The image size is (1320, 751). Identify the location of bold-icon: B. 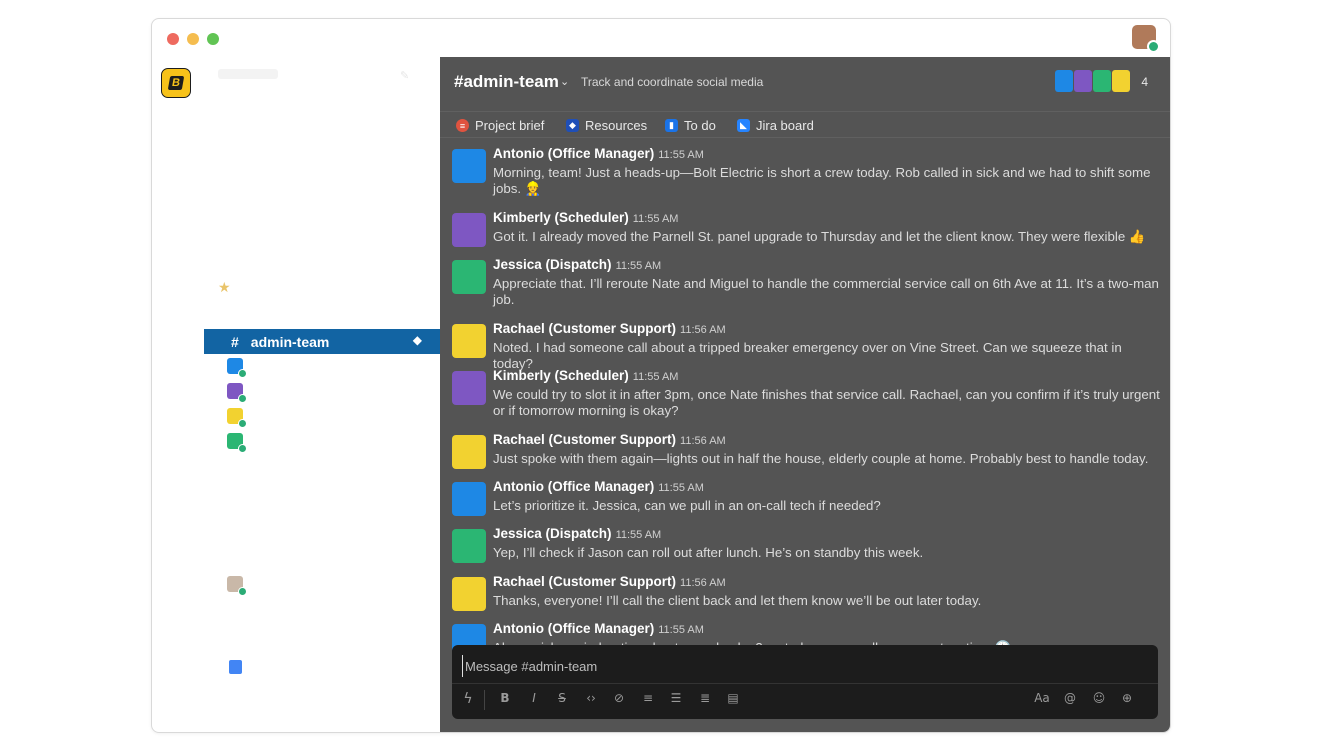
(505, 698).